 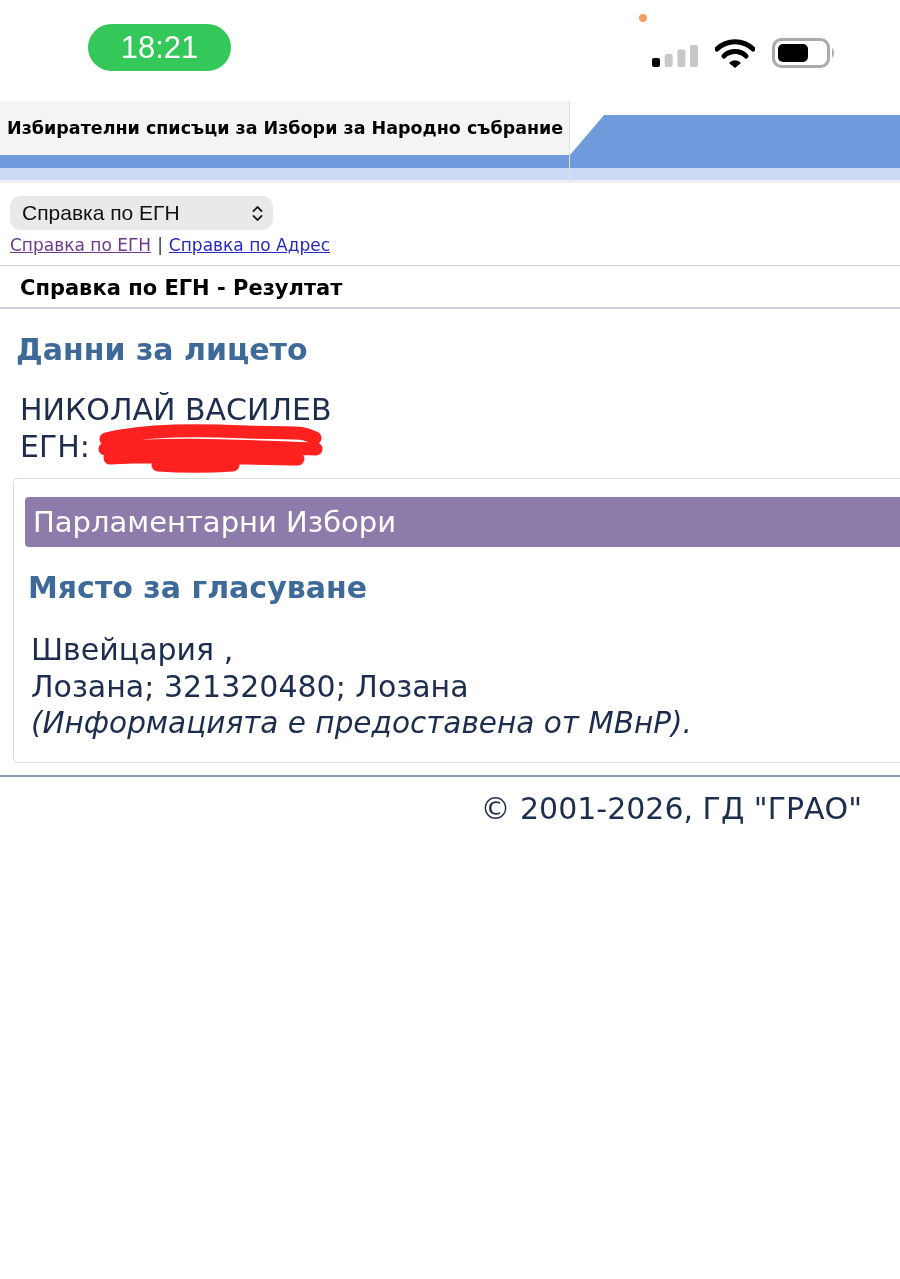 I want to click on status-time: 18:21, so click(x=159, y=47).